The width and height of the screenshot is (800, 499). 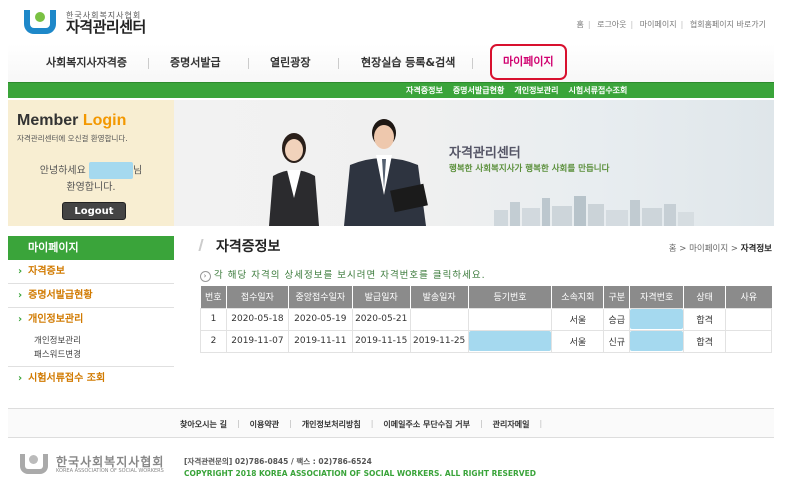 What do you see at coordinates (658, 24) in the screenshot?
I see `util-link-mypage: 마이페이지` at bounding box center [658, 24].